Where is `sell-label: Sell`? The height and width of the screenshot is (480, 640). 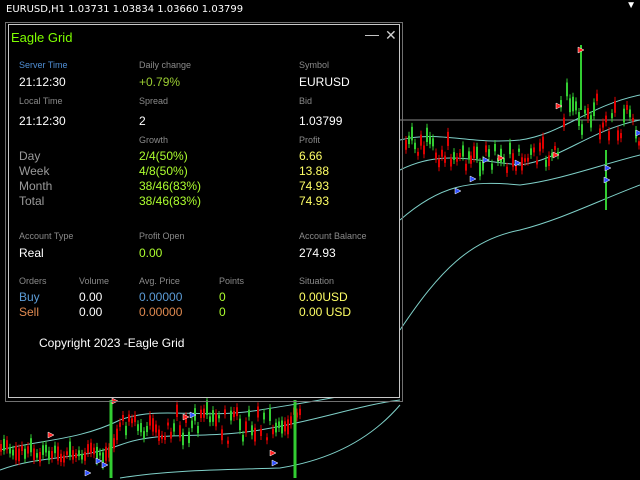
sell-label: Sell is located at coordinates (29, 312).